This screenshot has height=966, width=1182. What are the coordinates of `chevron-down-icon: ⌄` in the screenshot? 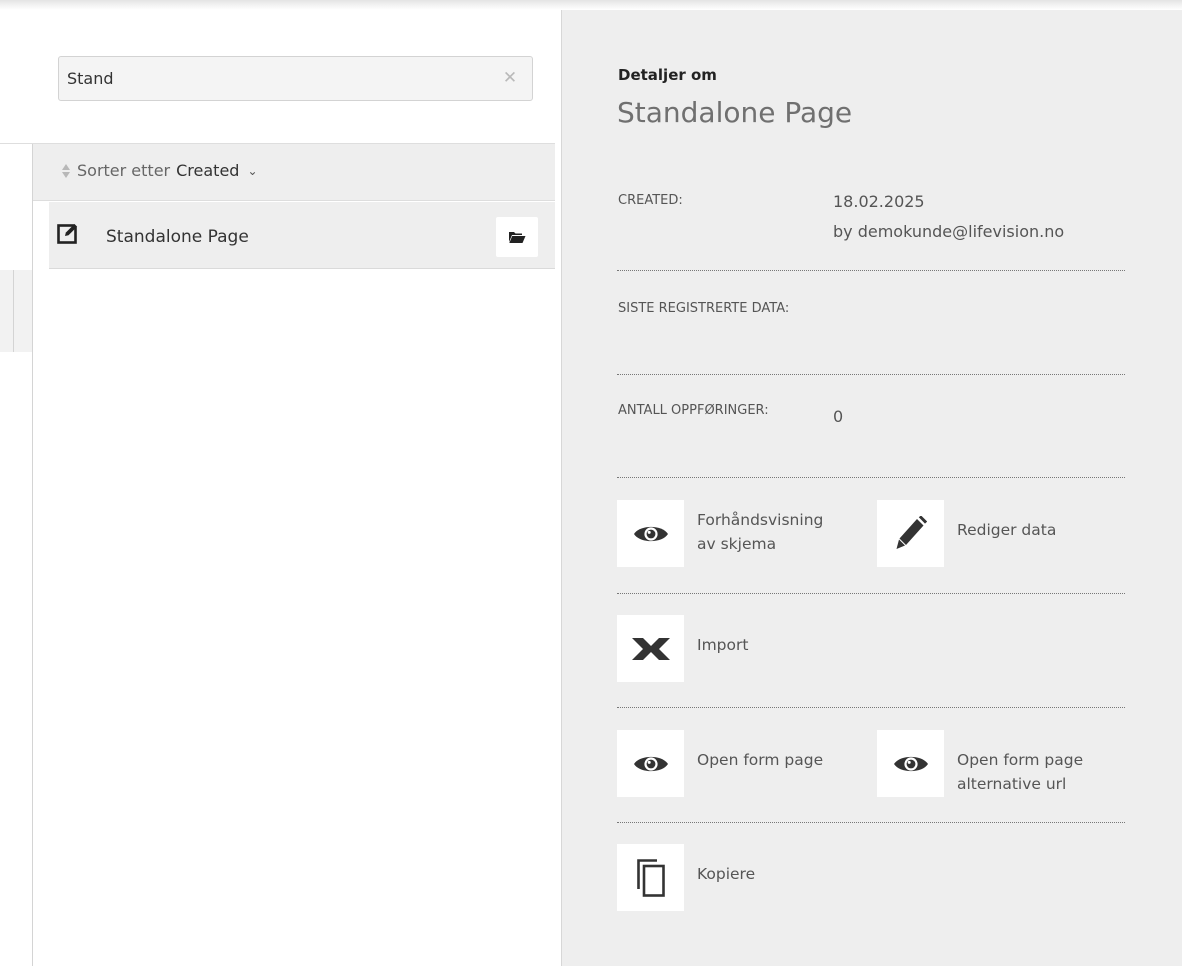 It's located at (252, 170).